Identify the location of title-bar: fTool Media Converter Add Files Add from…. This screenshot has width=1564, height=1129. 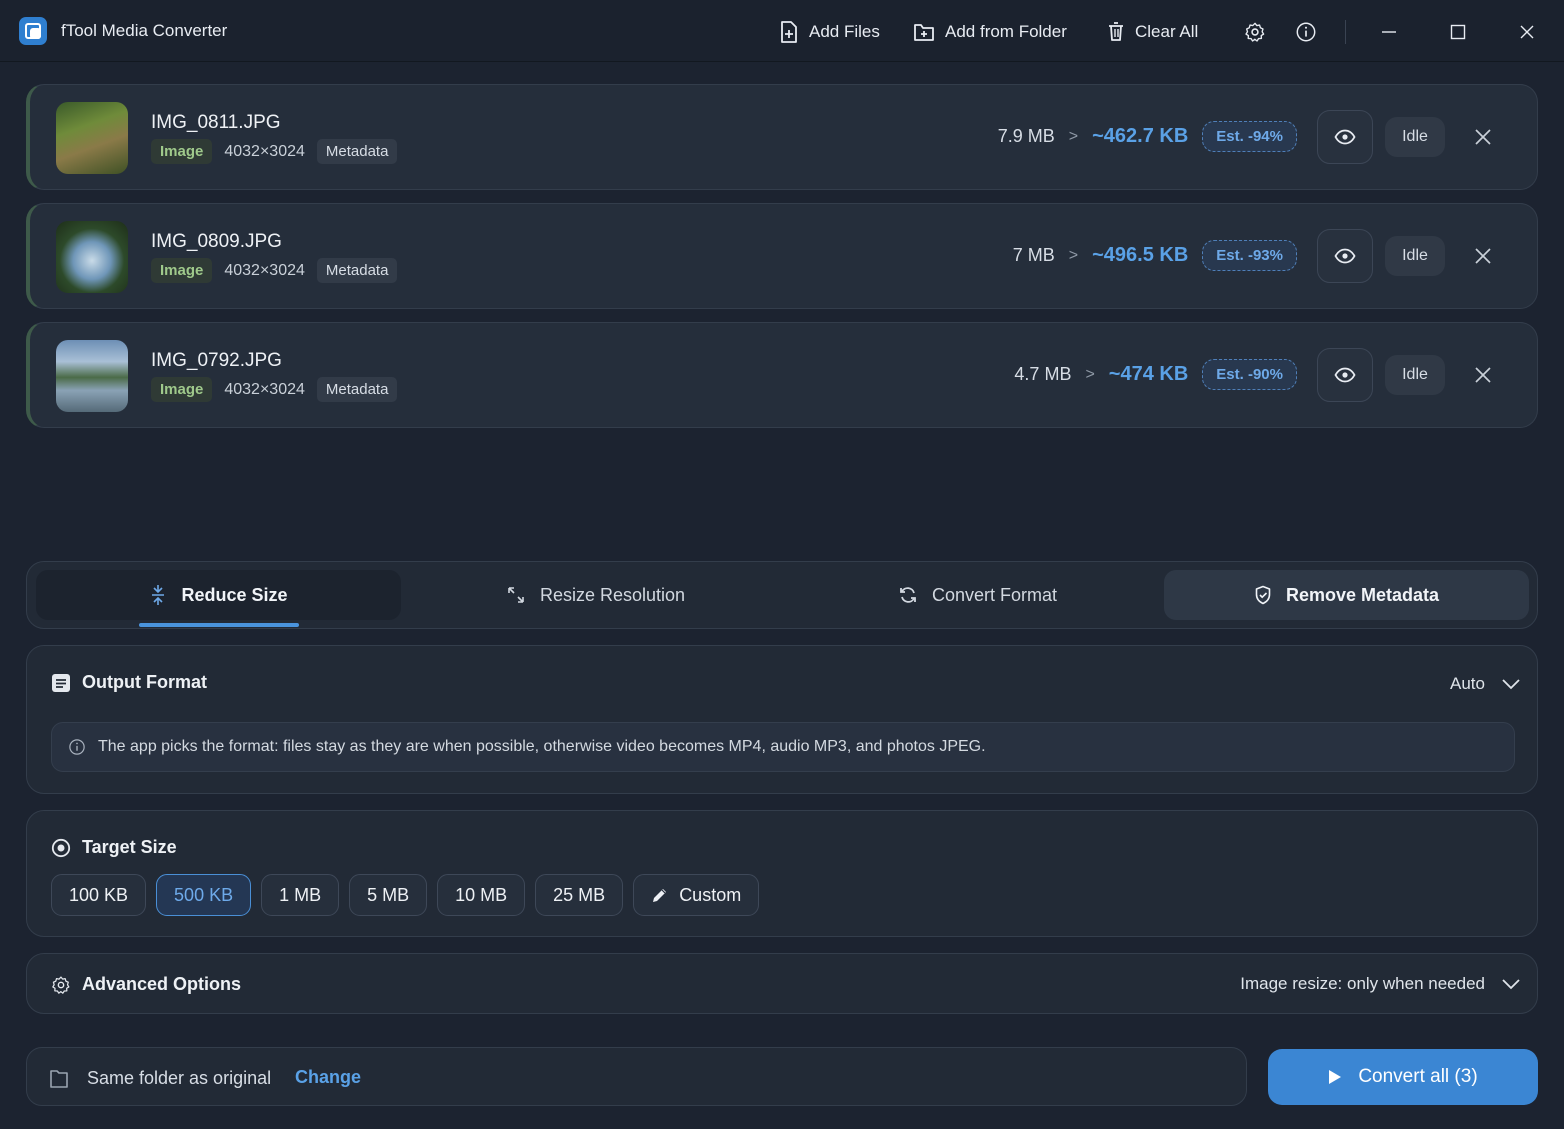
(782, 31).